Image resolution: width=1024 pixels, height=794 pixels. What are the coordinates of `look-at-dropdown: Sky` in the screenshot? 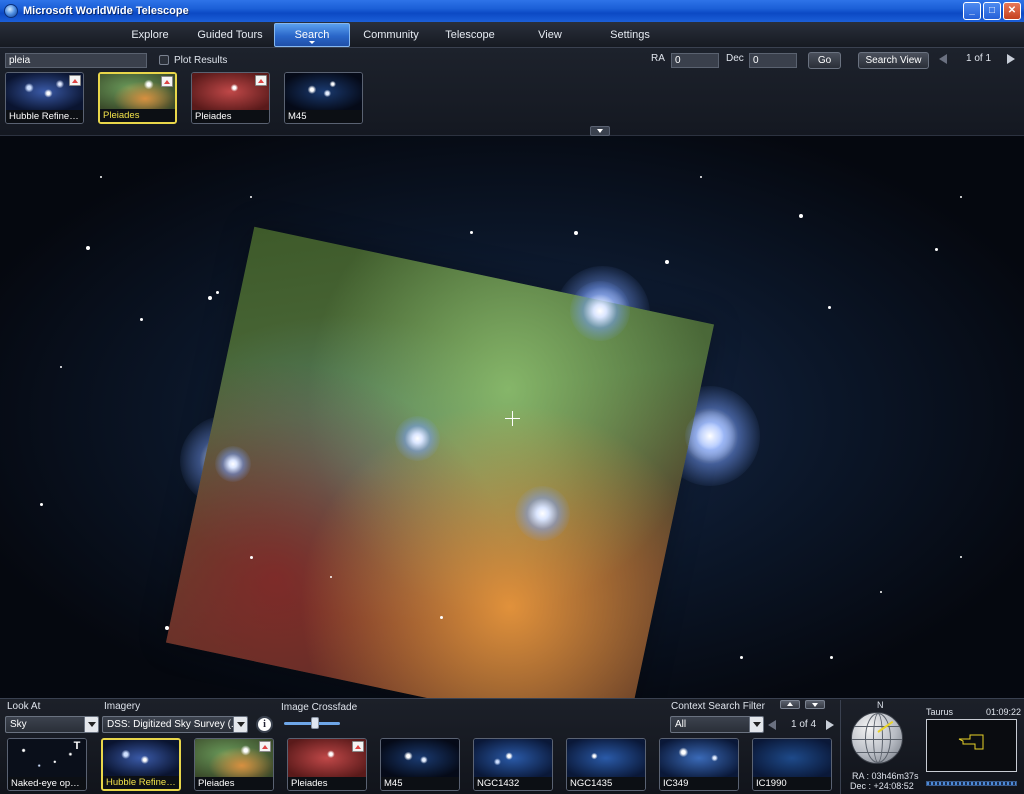 It's located at (52, 724).